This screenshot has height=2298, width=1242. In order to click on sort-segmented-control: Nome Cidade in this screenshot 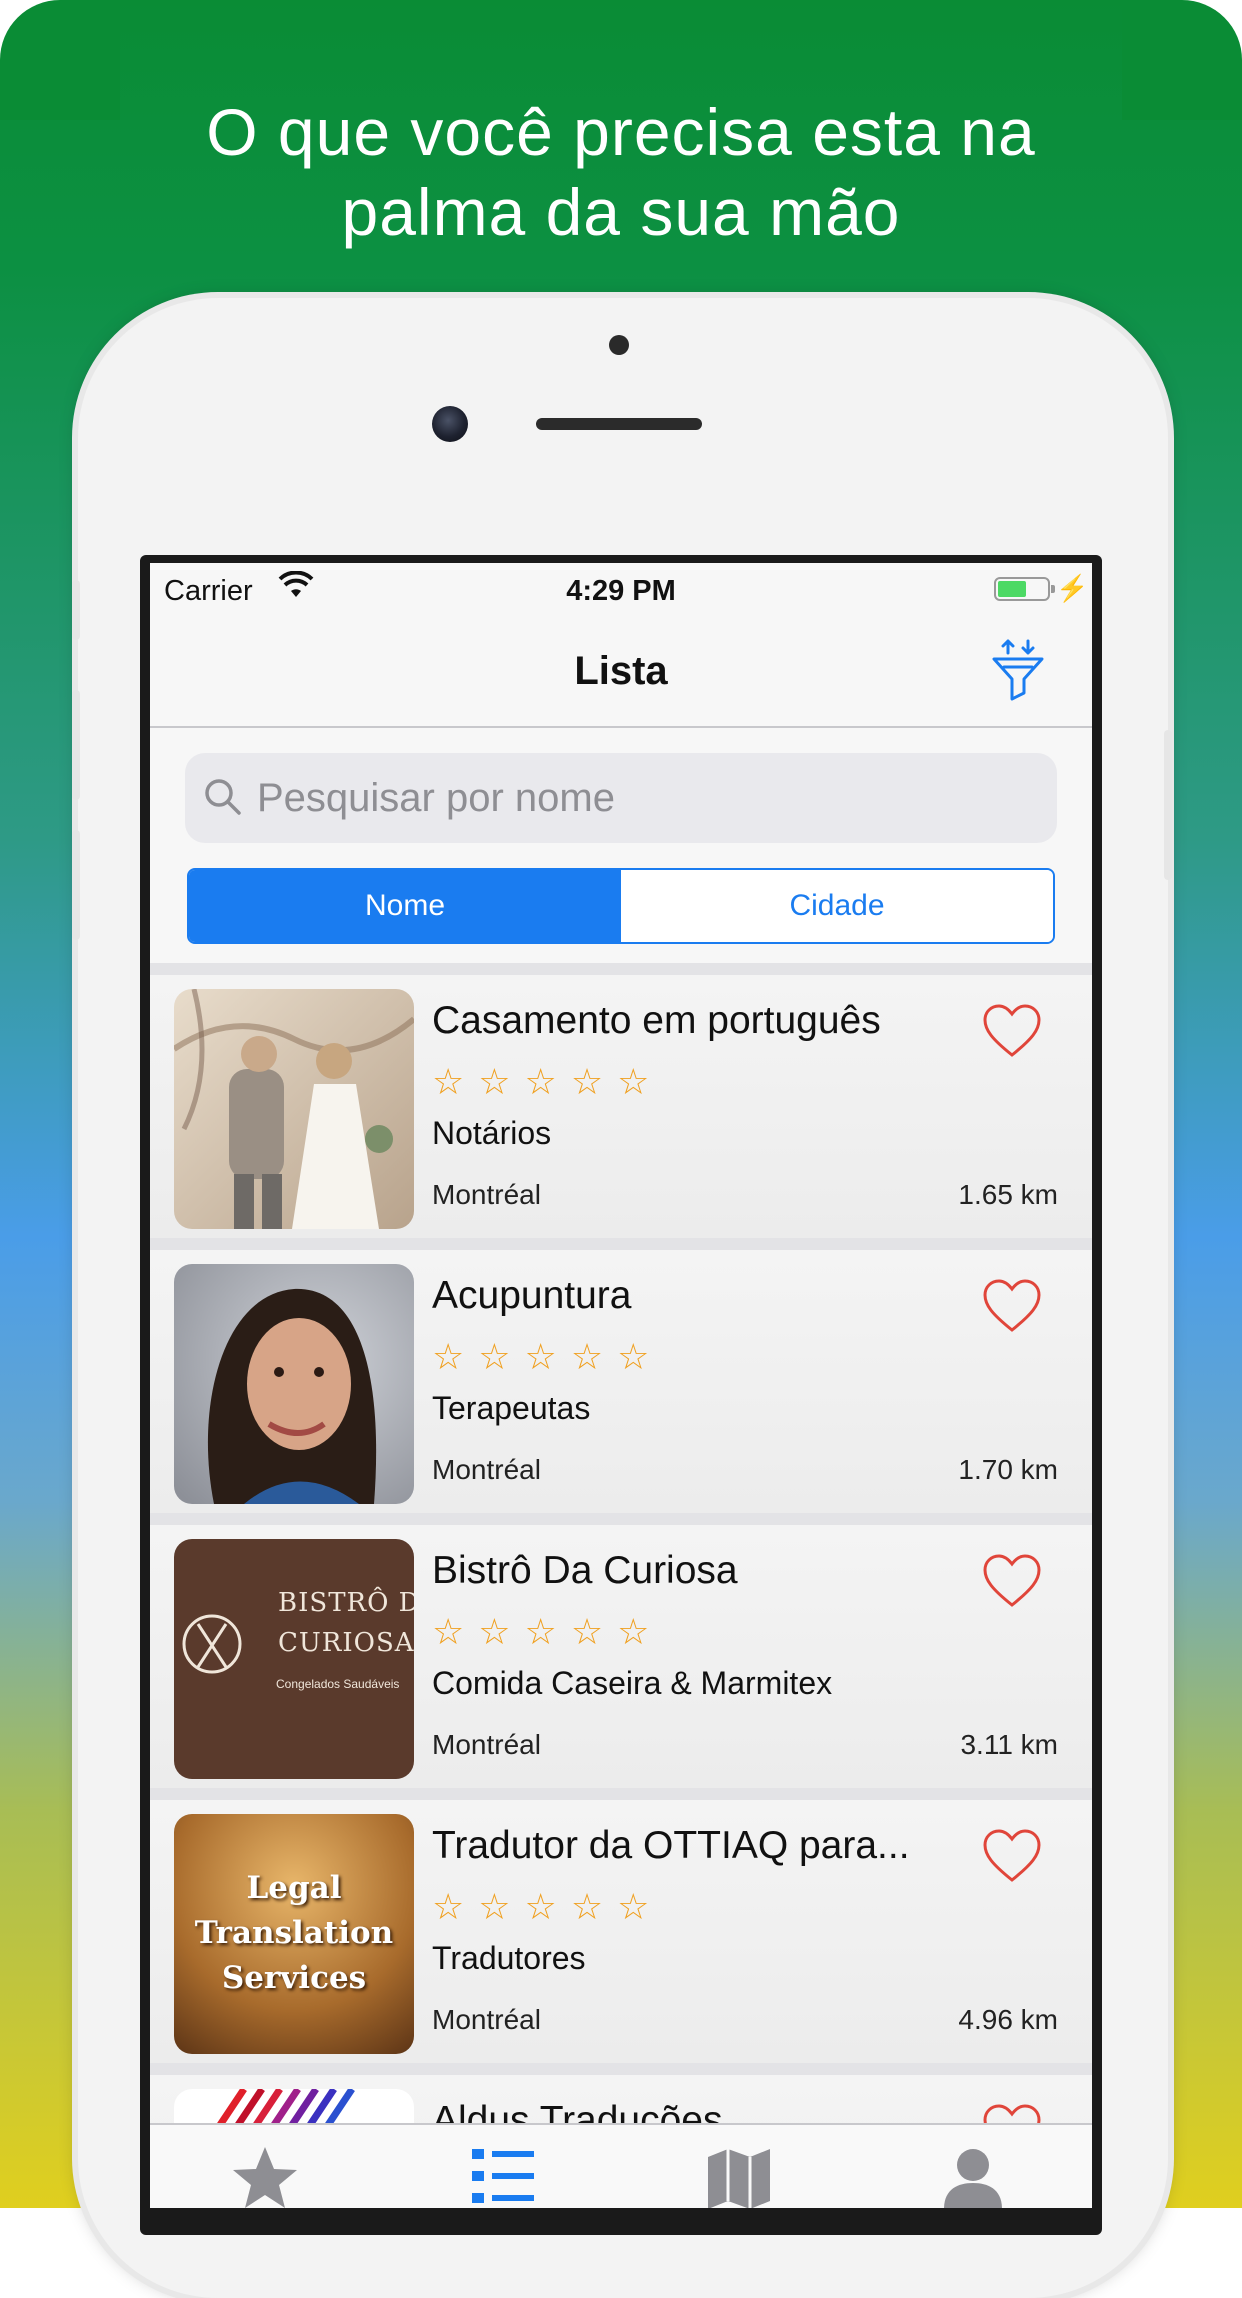, I will do `click(621, 906)`.